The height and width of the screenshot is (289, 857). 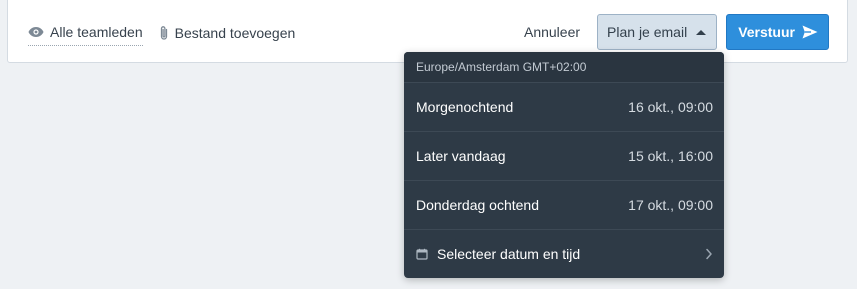 What do you see at coordinates (426, 254) in the screenshot?
I see `calendar-icon` at bounding box center [426, 254].